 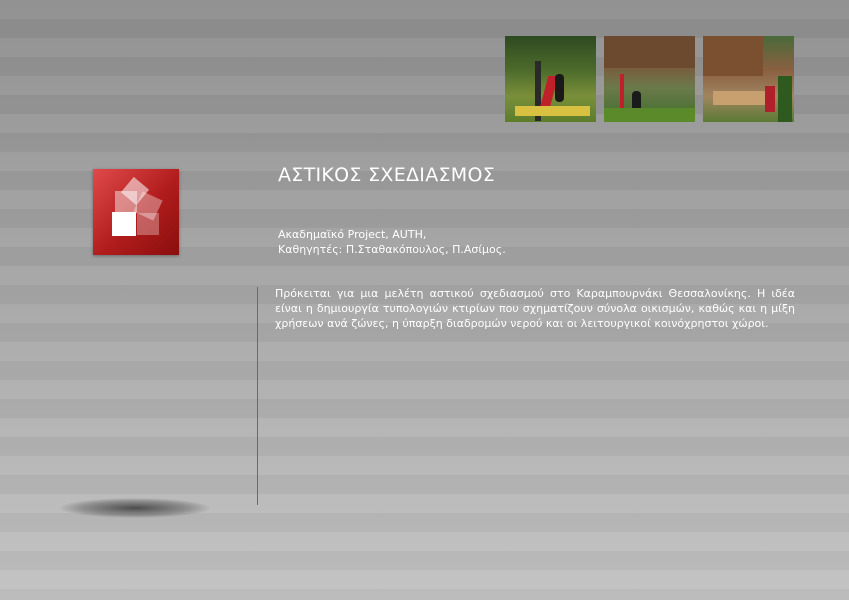 What do you see at coordinates (352, 234) in the screenshot?
I see `subtitle-academic: Ακαδημαϊκό Project, AUTH,` at bounding box center [352, 234].